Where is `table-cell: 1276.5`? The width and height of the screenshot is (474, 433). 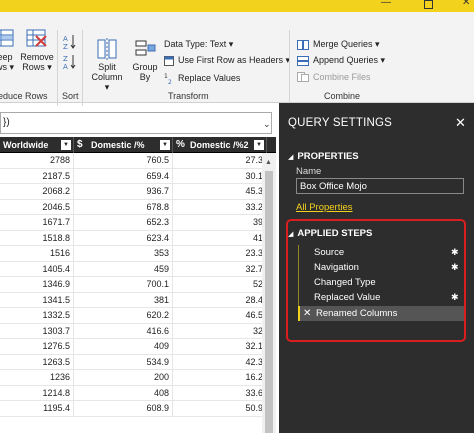 table-cell: 1276.5 is located at coordinates (37, 346).